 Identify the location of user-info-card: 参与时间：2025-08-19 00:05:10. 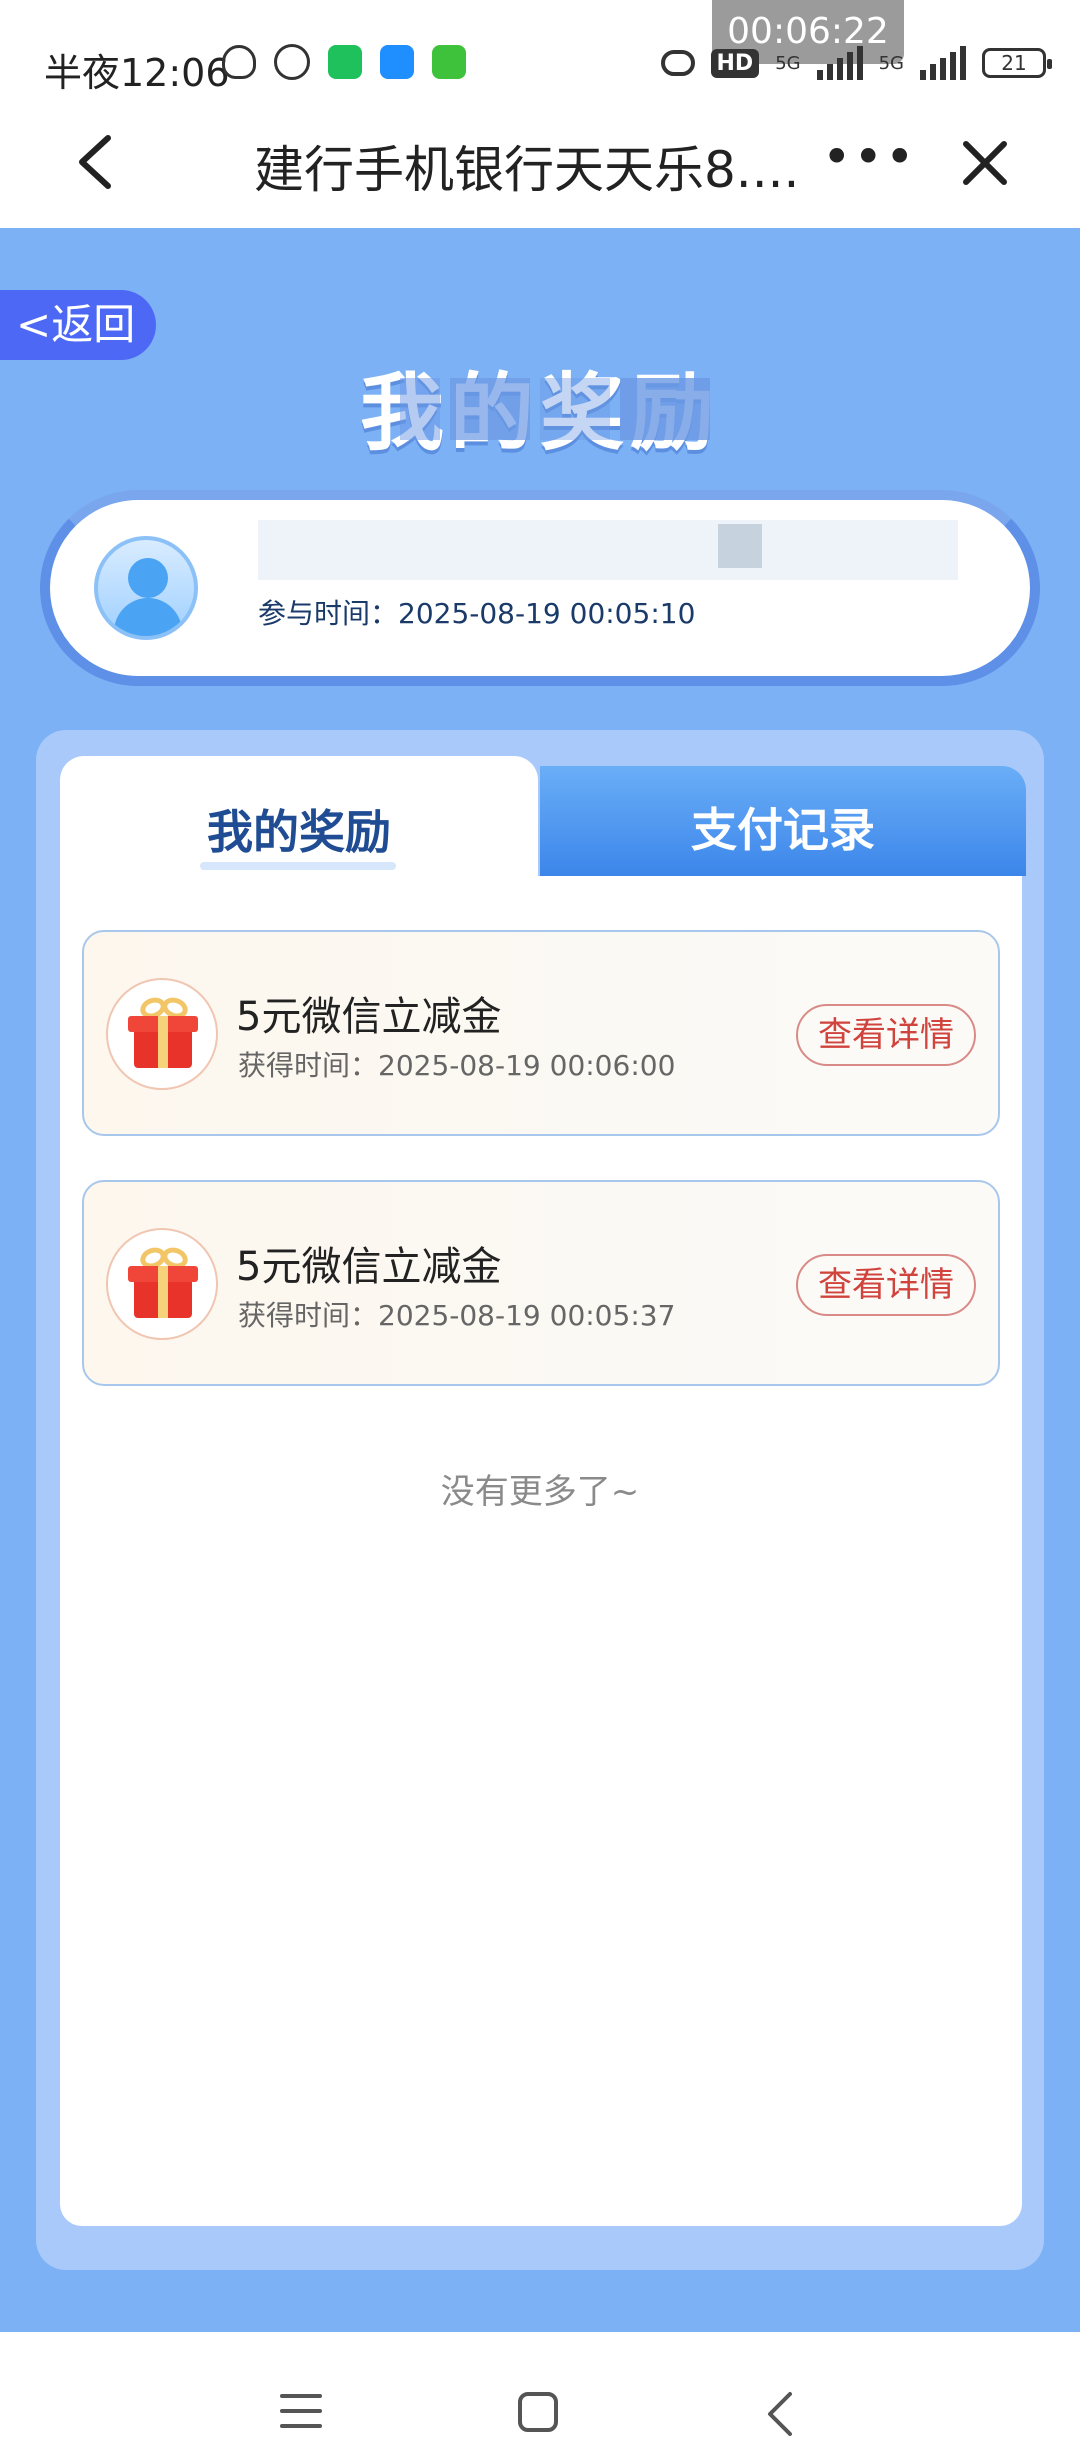
(540, 588).